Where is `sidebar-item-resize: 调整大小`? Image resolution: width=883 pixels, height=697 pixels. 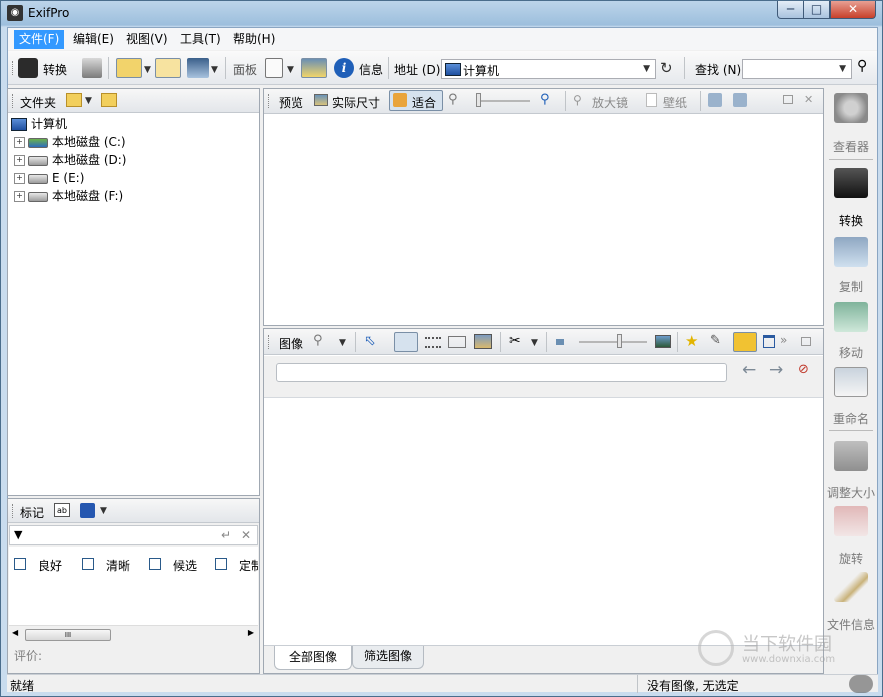 sidebar-item-resize: 调整大小 is located at coordinates (851, 492).